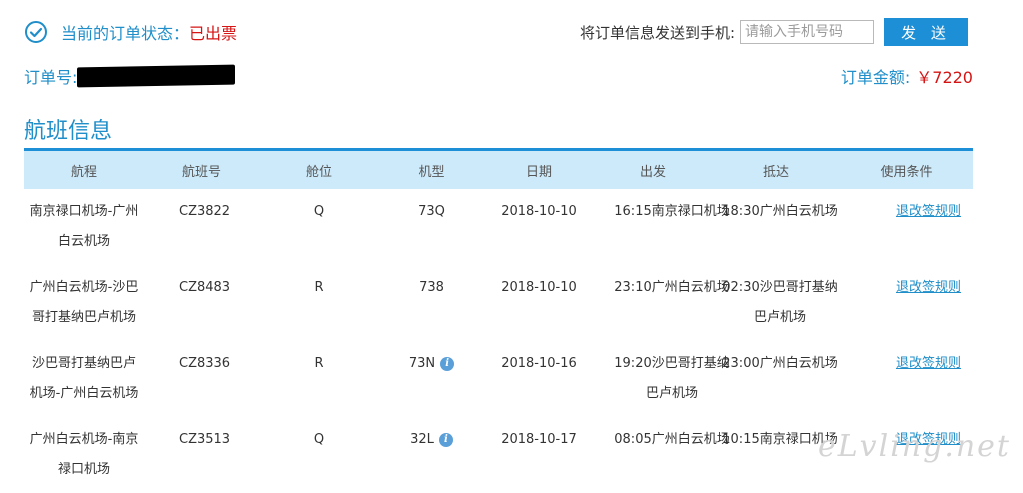 The width and height of the screenshot is (1023, 493). Describe the element at coordinates (205, 287) in the screenshot. I see `cell-flight: CZ8483` at that location.